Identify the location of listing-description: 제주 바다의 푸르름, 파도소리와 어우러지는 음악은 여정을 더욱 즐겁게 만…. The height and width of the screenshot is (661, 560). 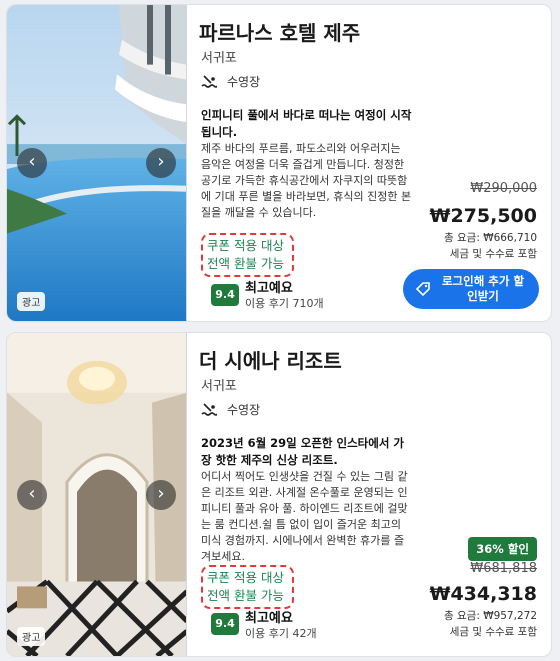
(306, 180).